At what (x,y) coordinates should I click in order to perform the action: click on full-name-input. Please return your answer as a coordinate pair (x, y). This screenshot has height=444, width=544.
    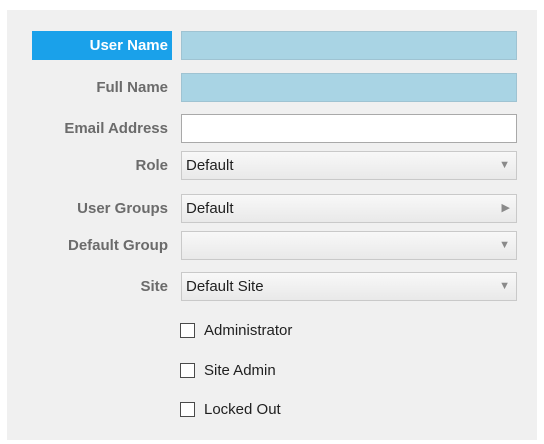
    Looking at the image, I should click on (349, 87).